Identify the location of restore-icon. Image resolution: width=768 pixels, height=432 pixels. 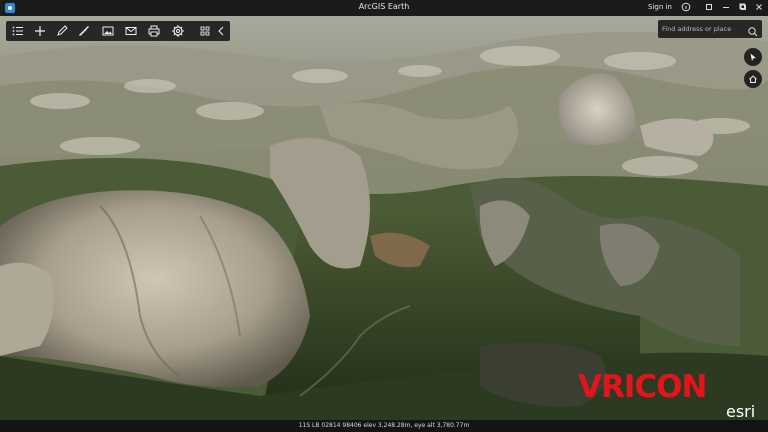
(709, 8).